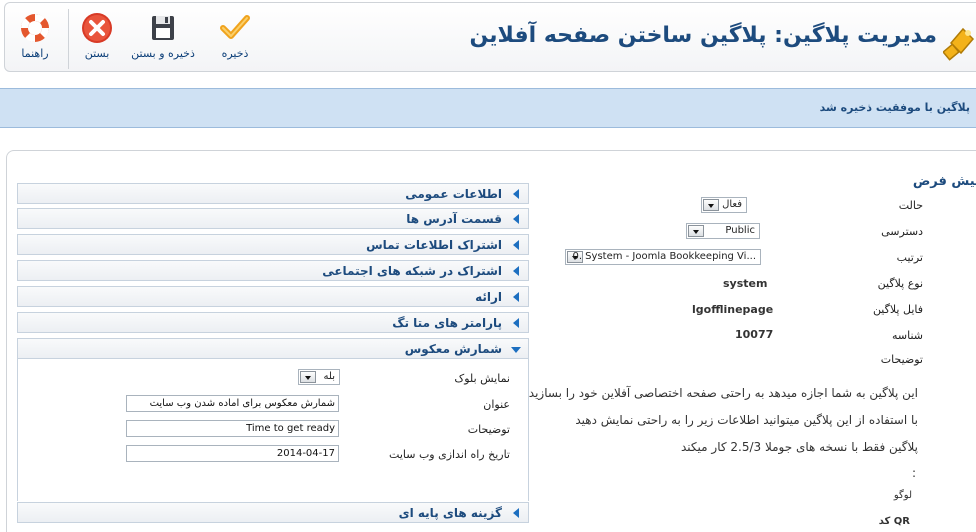 The width and height of the screenshot is (976, 532). Describe the element at coordinates (902, 231) in the screenshot. I see `access-label: دسترسی` at that location.